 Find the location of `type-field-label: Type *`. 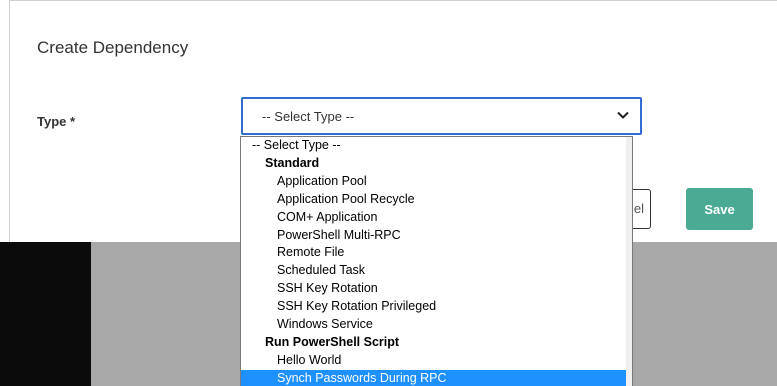

type-field-label: Type * is located at coordinates (56, 121).